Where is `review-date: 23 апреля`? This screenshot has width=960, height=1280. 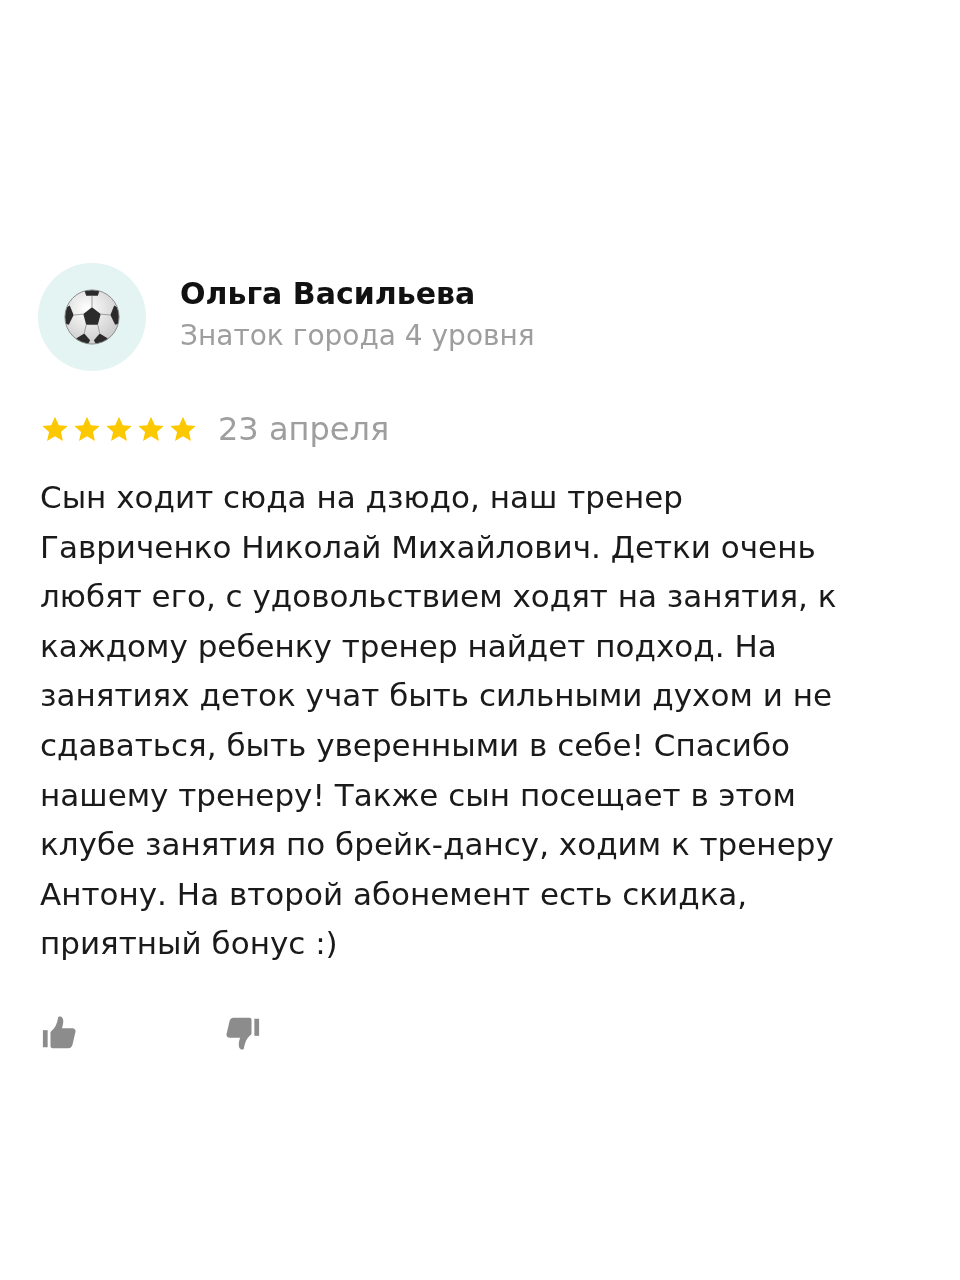
review-date: 23 апреля is located at coordinates (304, 429).